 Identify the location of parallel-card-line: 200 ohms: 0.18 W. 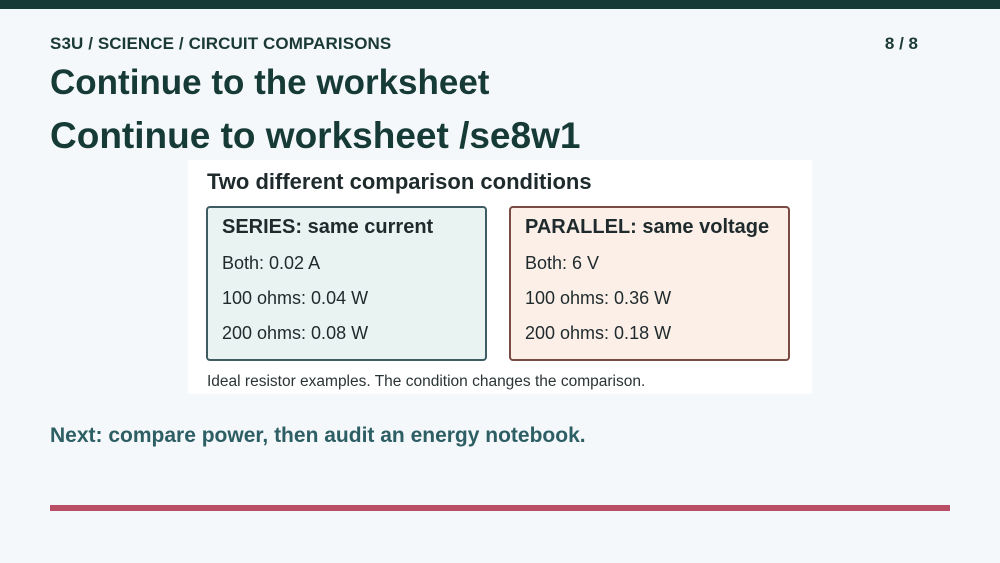
(598, 333).